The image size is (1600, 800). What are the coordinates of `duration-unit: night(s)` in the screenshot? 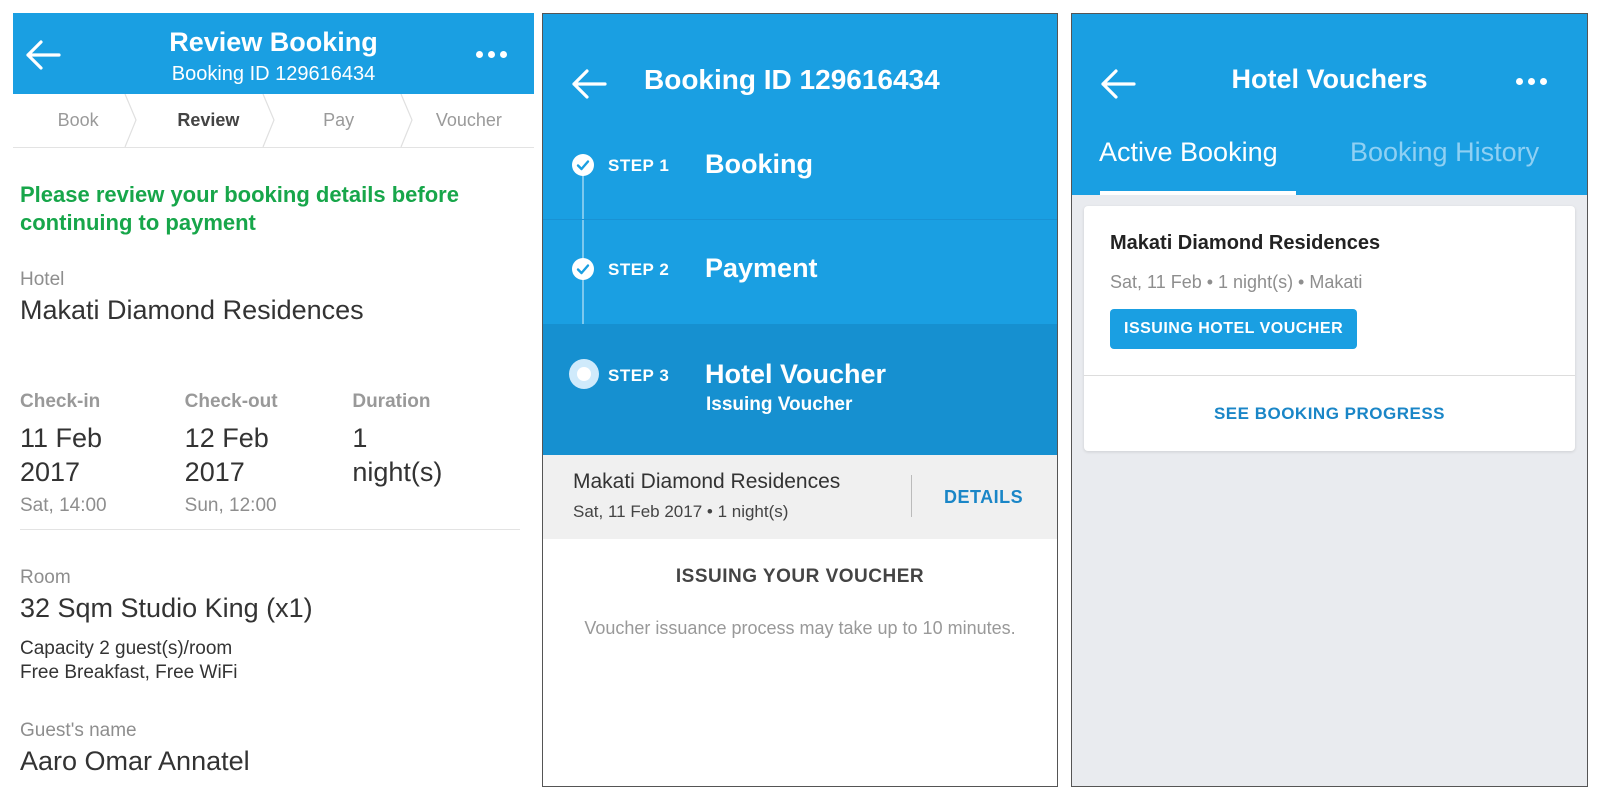 It's located at (397, 472).